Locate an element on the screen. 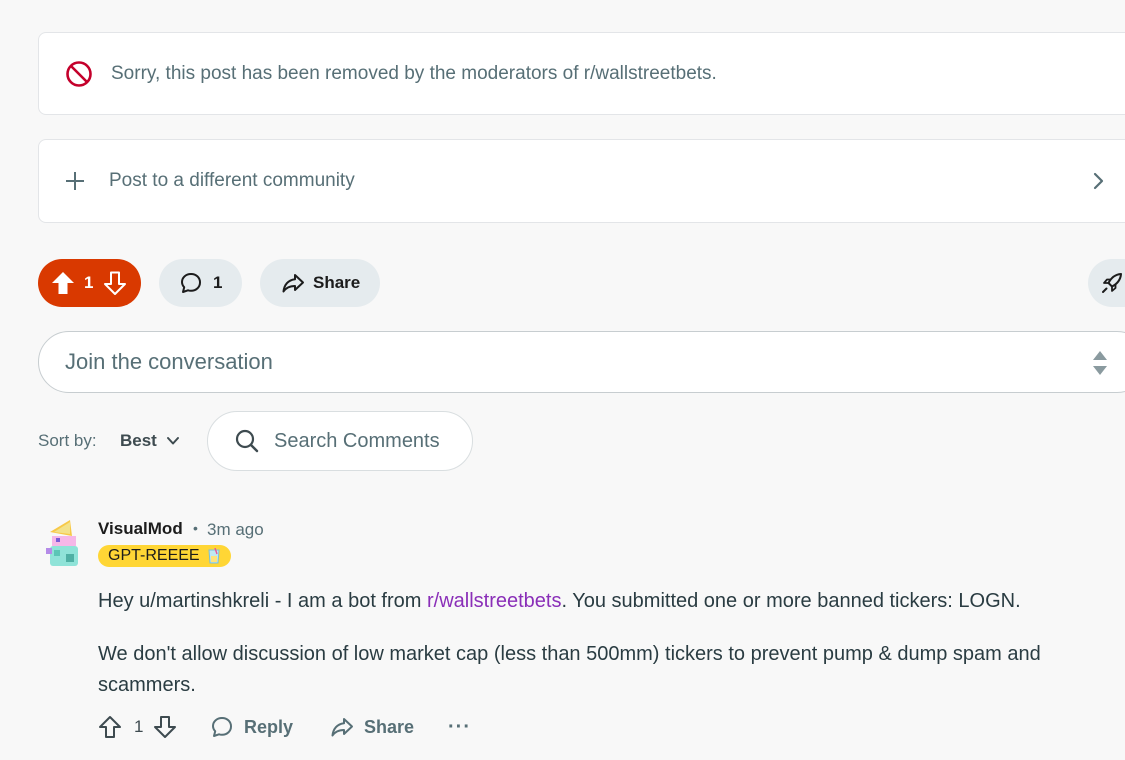 This screenshot has height=760, width=1125. search-icon is located at coordinates (247, 441).